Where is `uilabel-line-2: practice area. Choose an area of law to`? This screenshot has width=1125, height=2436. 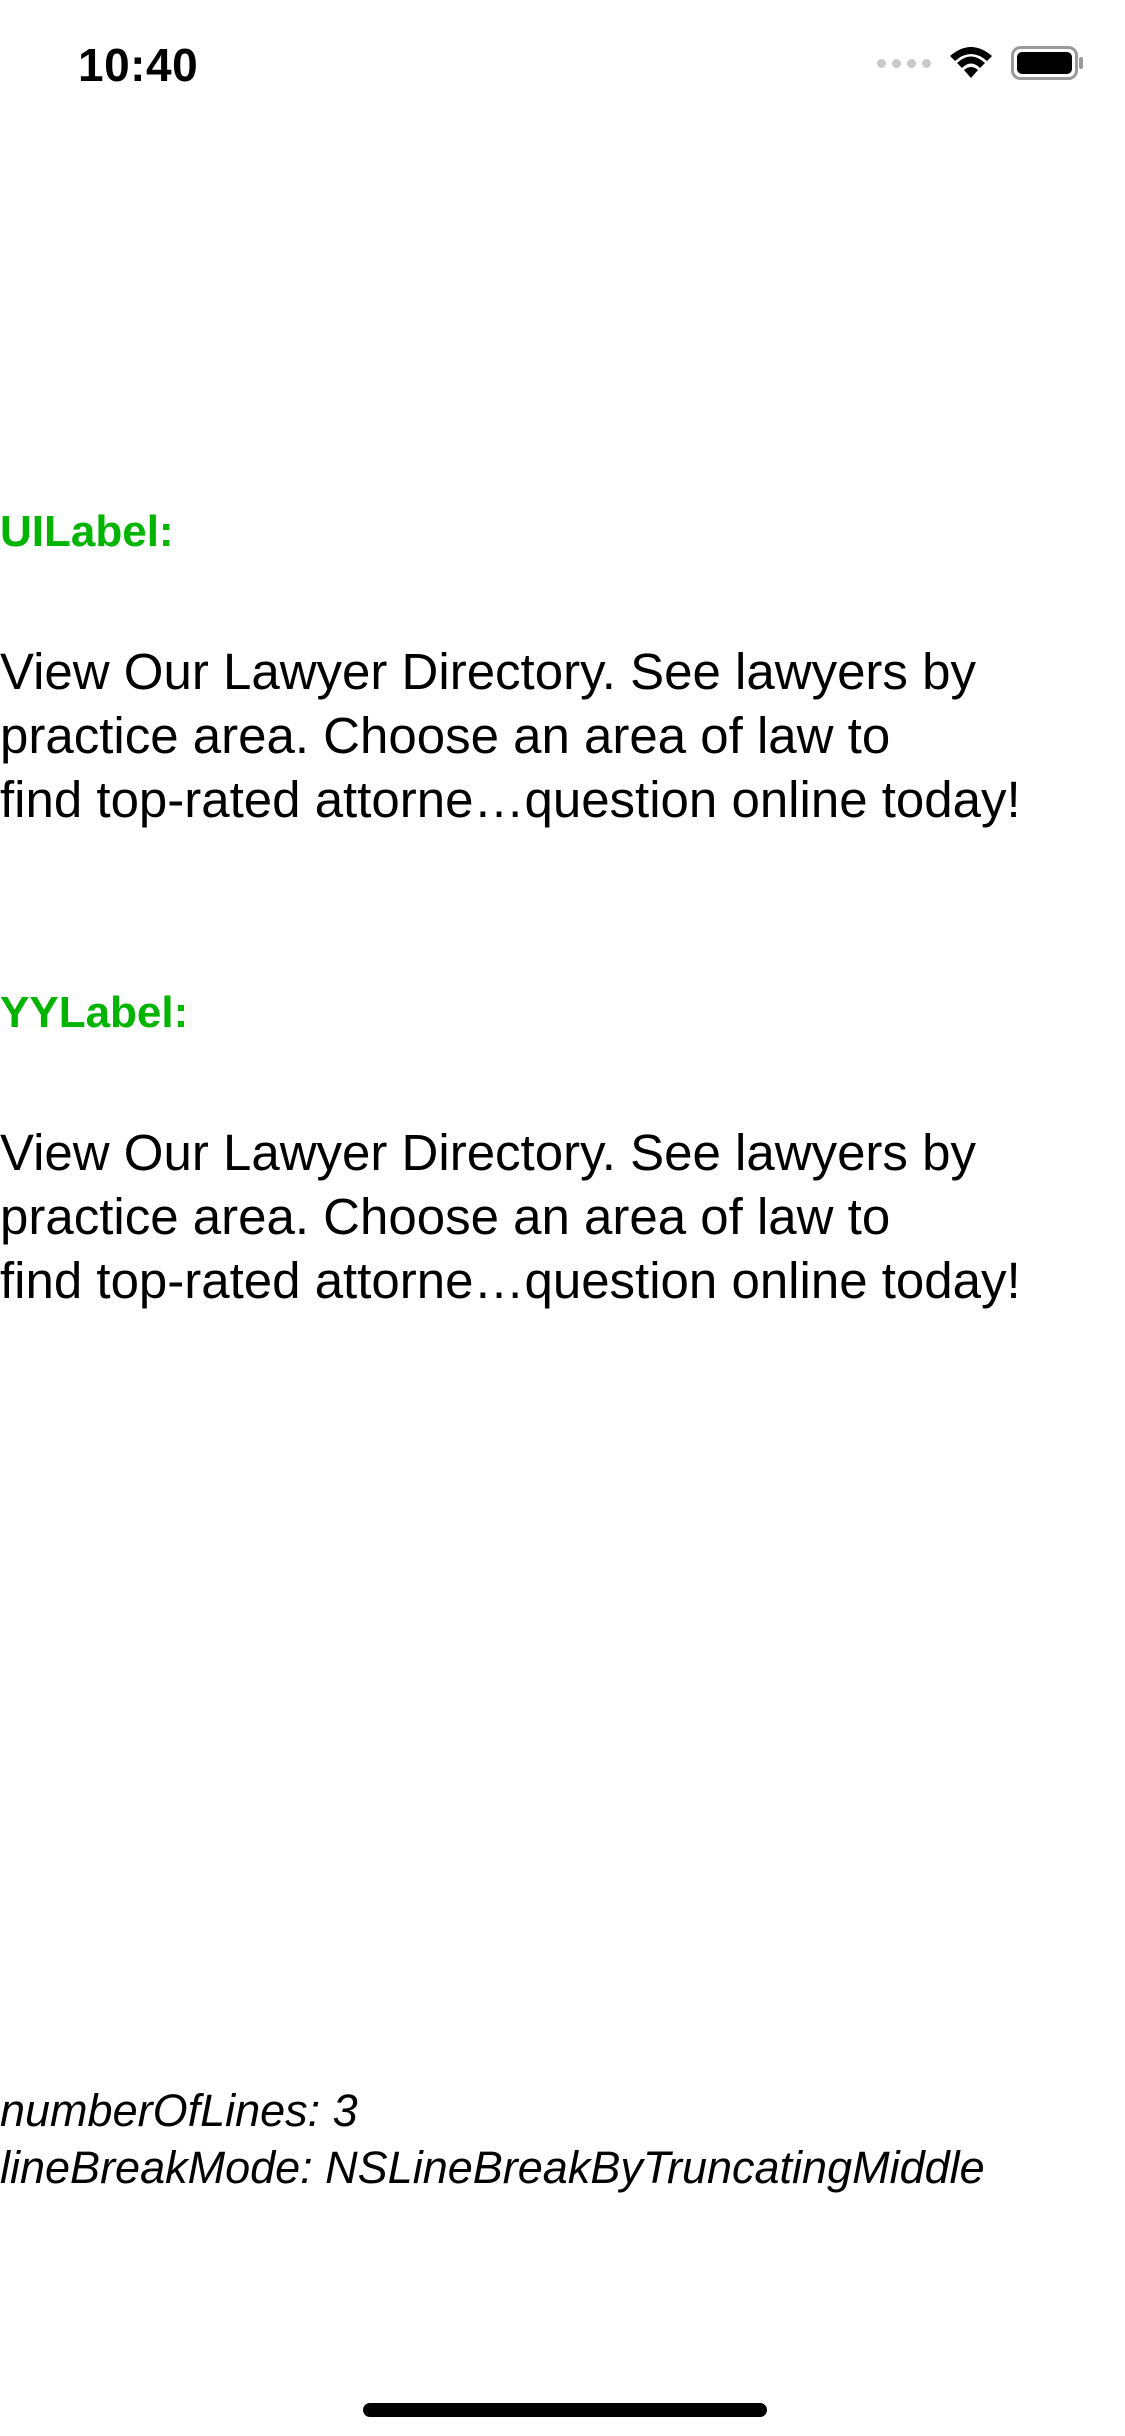
uilabel-line-2: practice area. Choose an area of law to is located at coordinates (445, 735).